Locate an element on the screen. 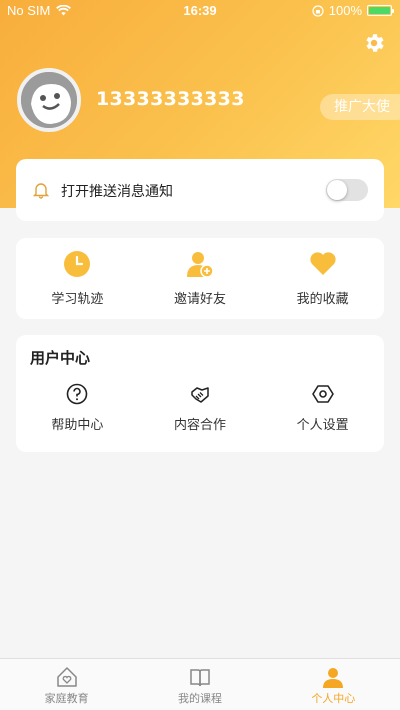 This screenshot has height=710, width=400. handshake-icon is located at coordinates (200, 395).